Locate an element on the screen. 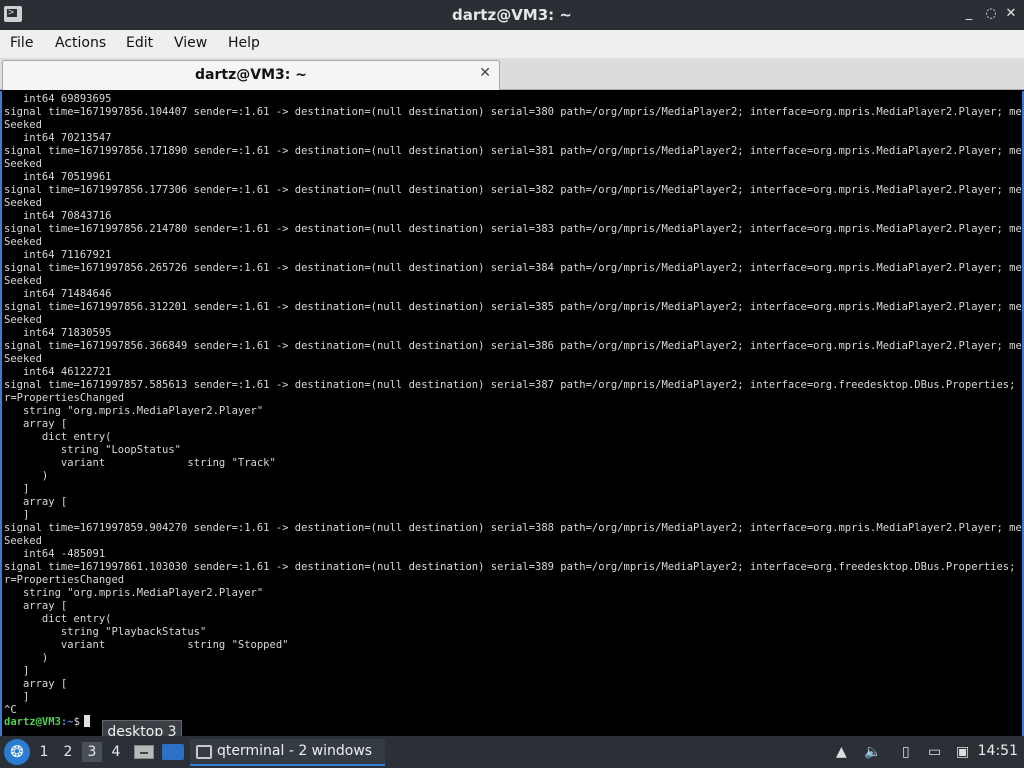 The image size is (1024, 768). window-titlebar: >_ dartz@VM3: ~ _ ◌ ✕ is located at coordinates (512, 15).